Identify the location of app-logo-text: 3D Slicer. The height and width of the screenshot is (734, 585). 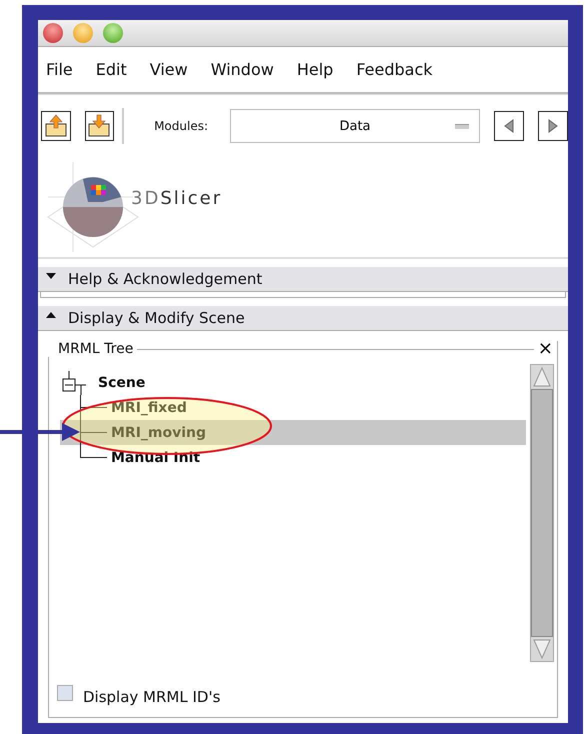
(176, 198).